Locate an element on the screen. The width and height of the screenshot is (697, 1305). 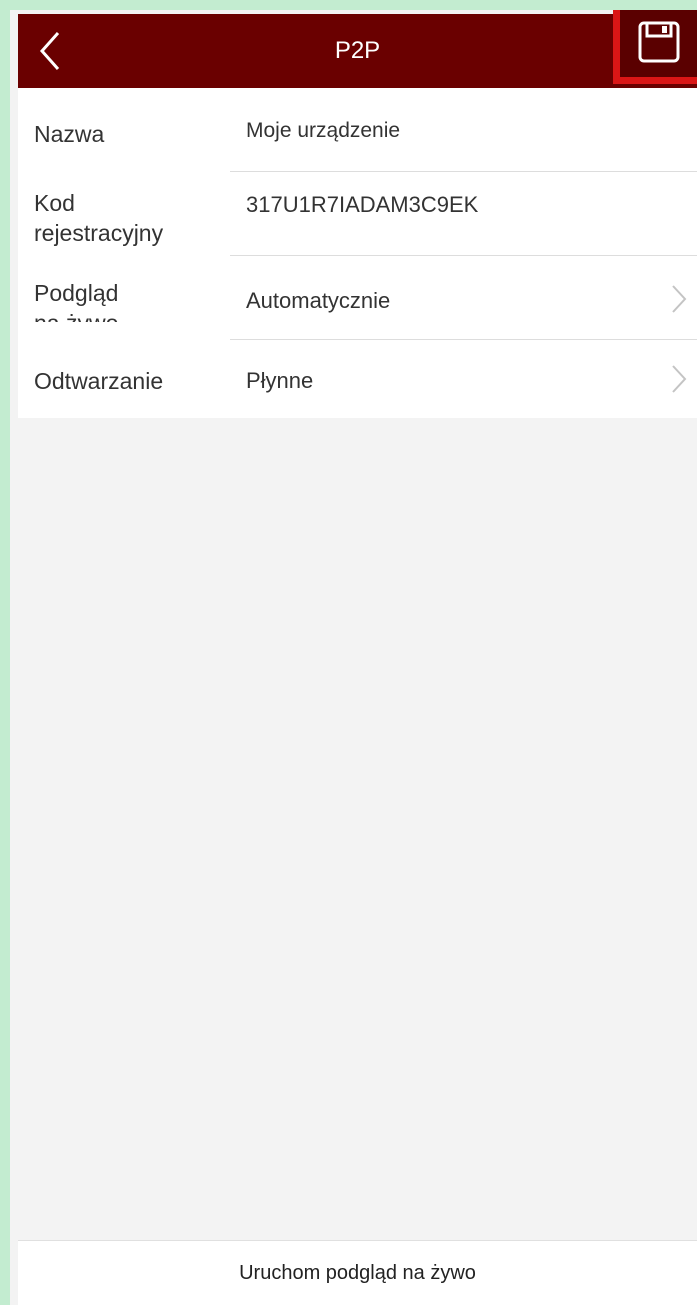
registration-code-label-line2: rejestracyjny is located at coordinates (99, 233).